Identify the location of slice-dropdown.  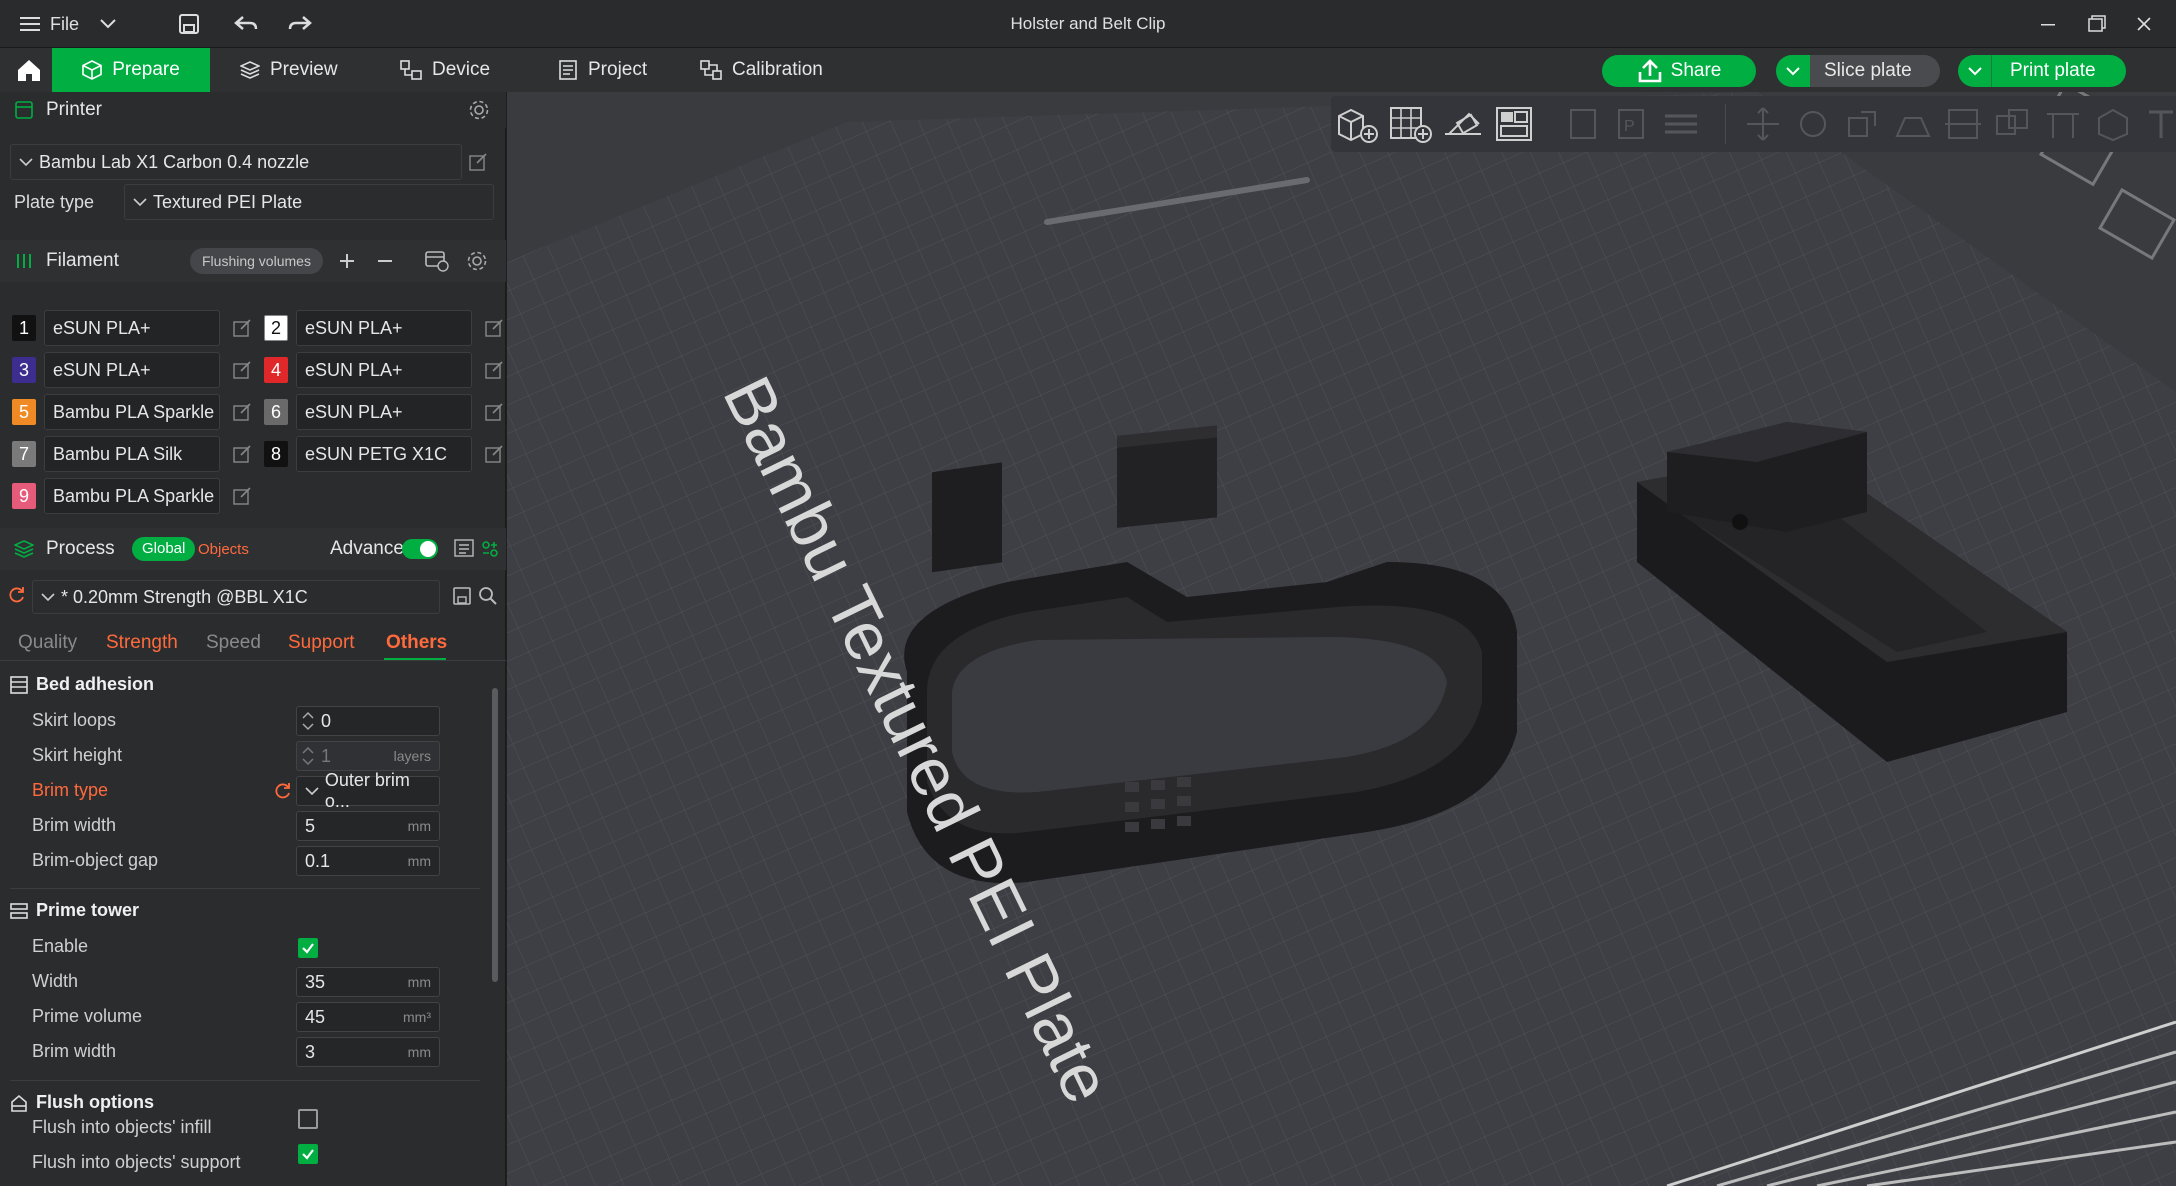
(1793, 71).